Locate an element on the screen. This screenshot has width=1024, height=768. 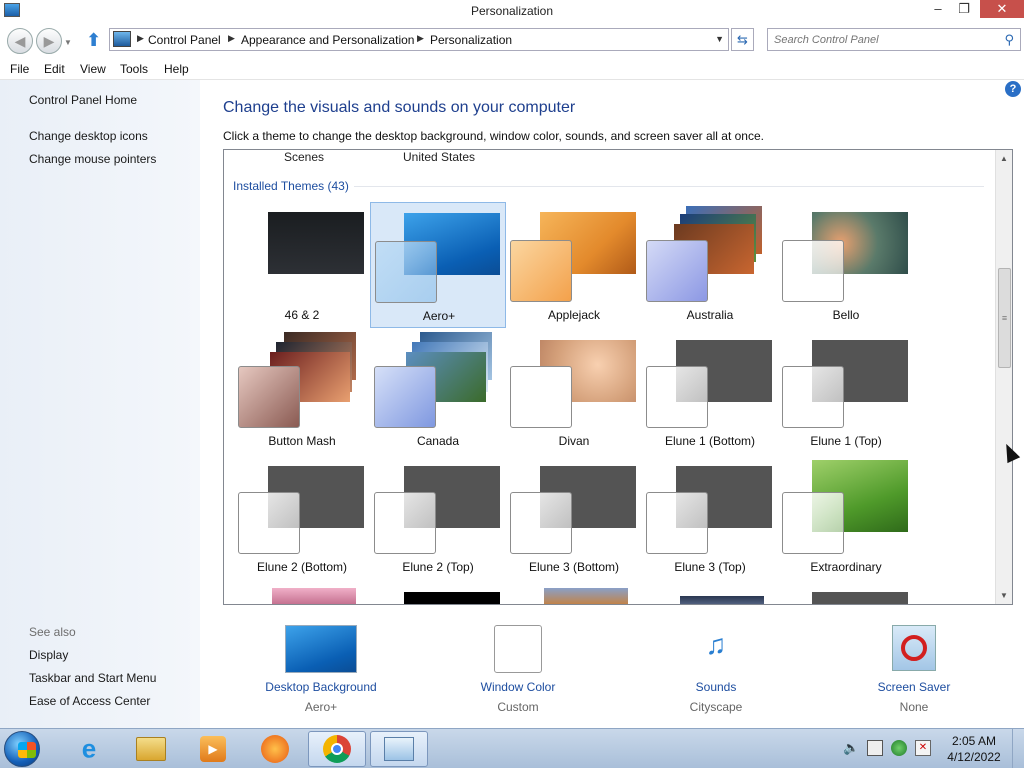
theme-extraordinary: Extraordinary is located at coordinates (846, 517).